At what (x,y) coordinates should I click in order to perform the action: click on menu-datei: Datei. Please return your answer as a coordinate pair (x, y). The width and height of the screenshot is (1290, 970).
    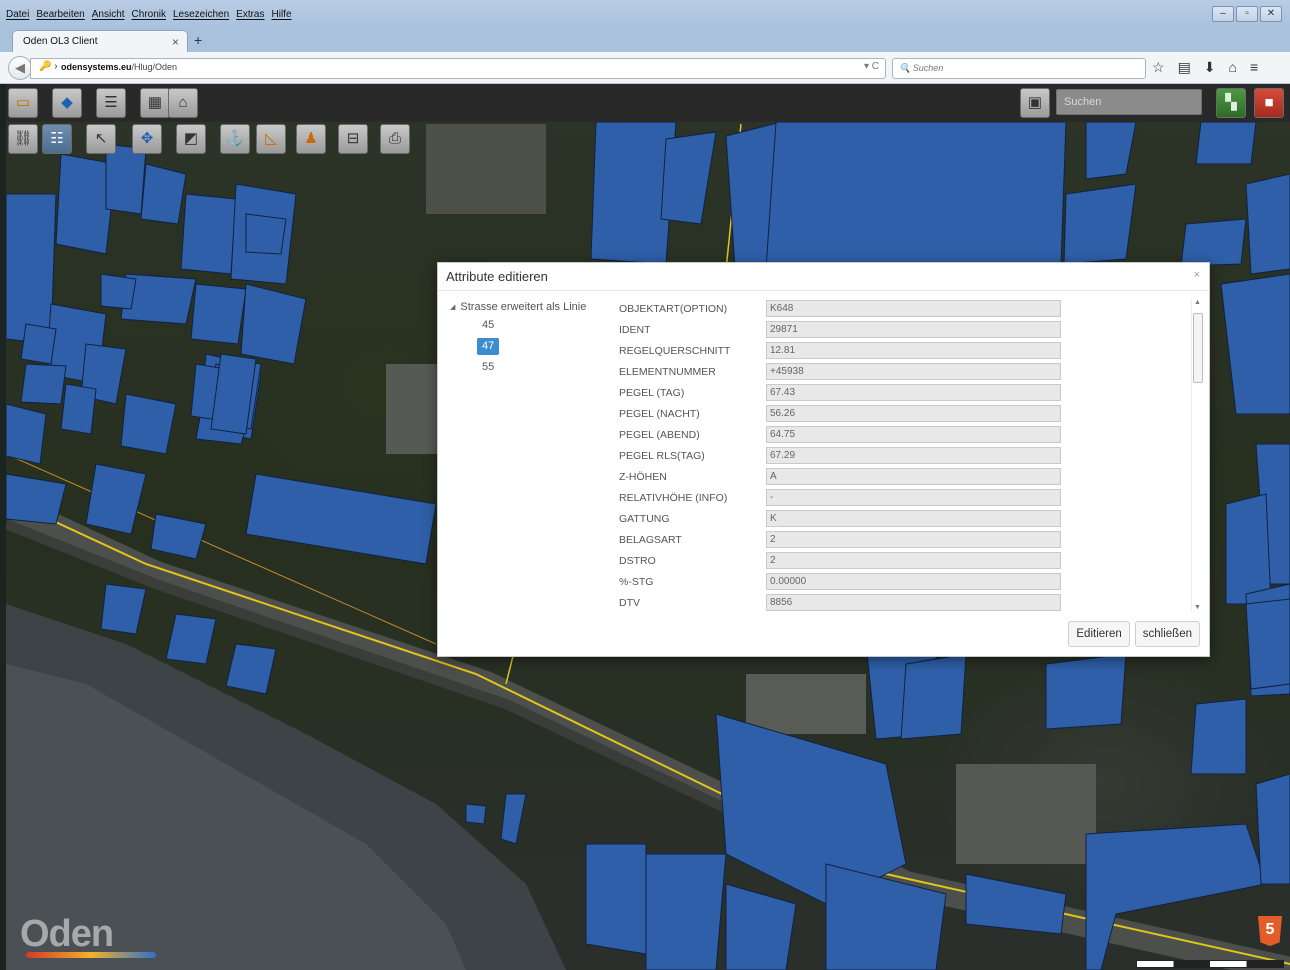
    Looking at the image, I should click on (17, 14).